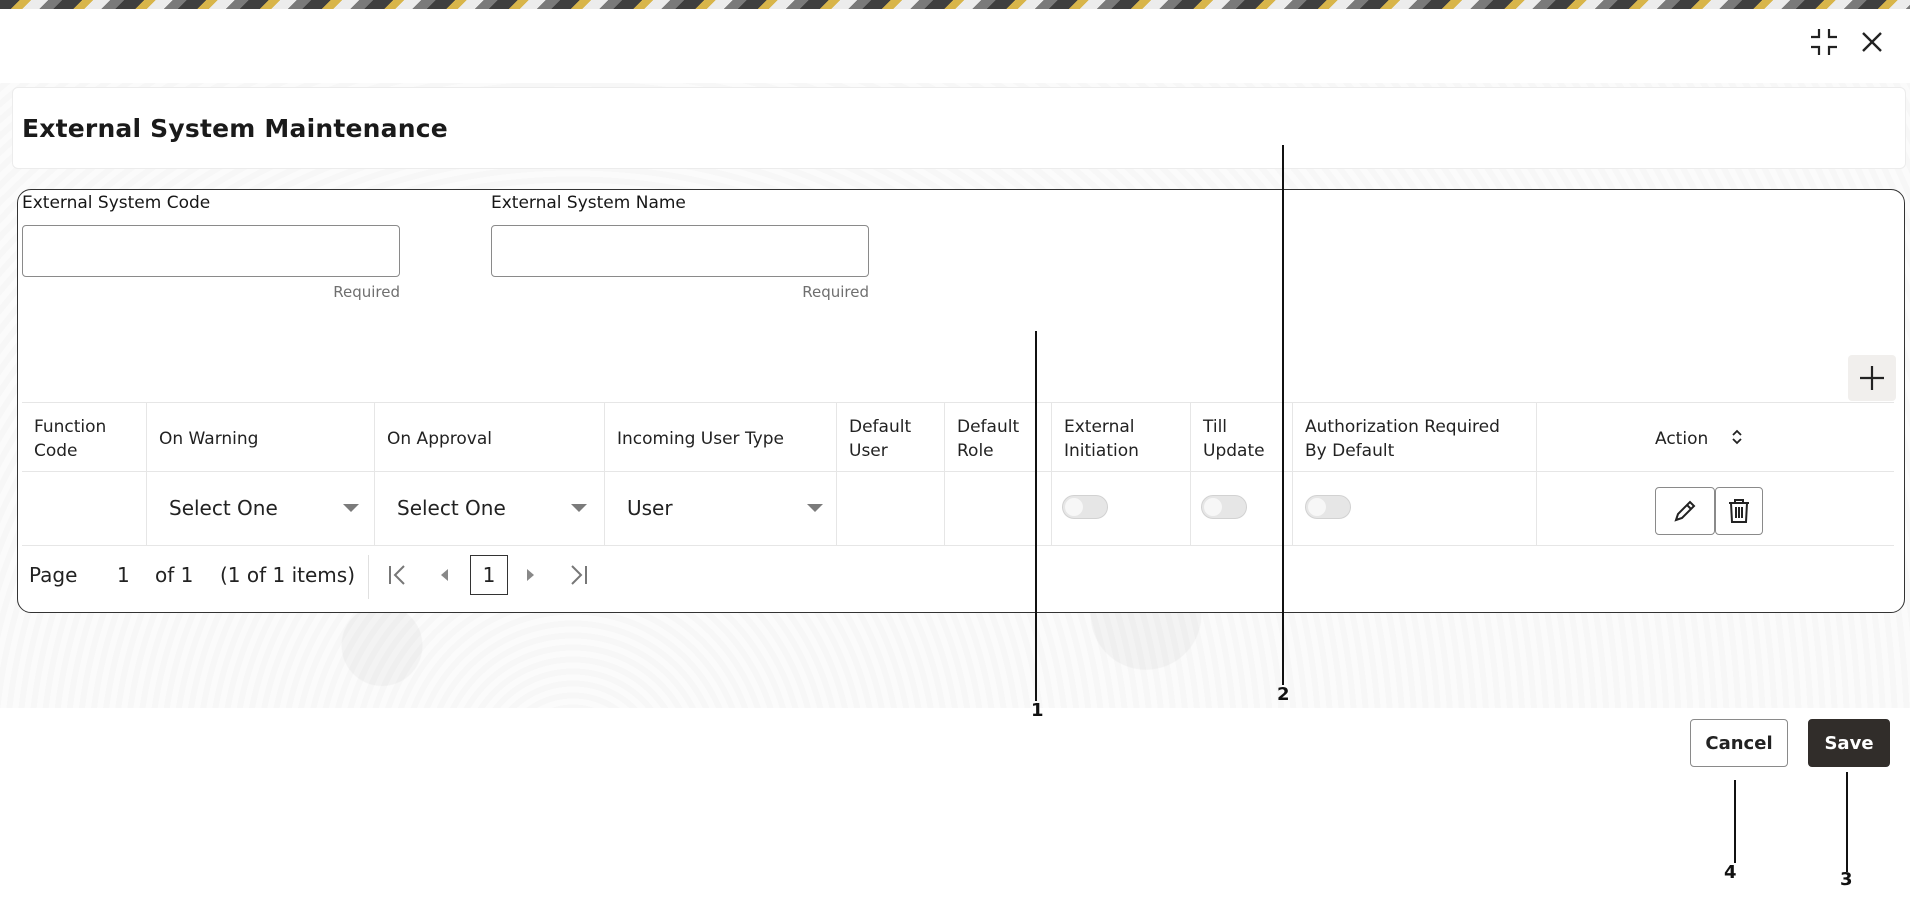 This screenshot has width=1910, height=906. I want to click on close-button, so click(1872, 42).